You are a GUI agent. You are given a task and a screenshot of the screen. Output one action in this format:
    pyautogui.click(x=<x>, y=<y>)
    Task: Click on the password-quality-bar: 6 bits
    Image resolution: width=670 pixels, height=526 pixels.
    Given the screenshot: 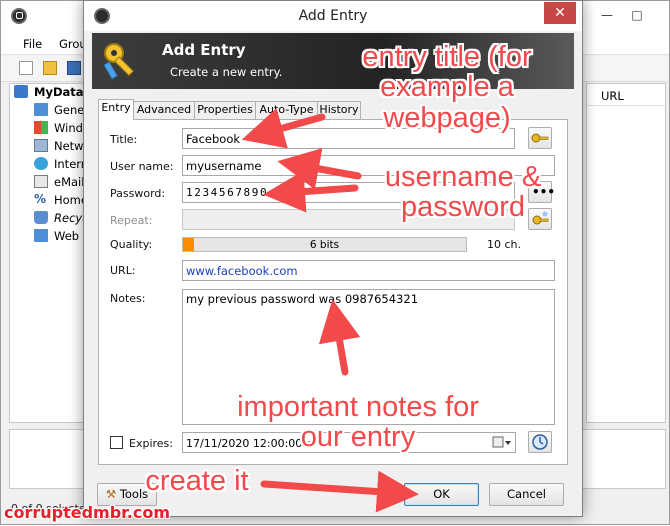 What is the action you would take?
    pyautogui.click(x=324, y=244)
    